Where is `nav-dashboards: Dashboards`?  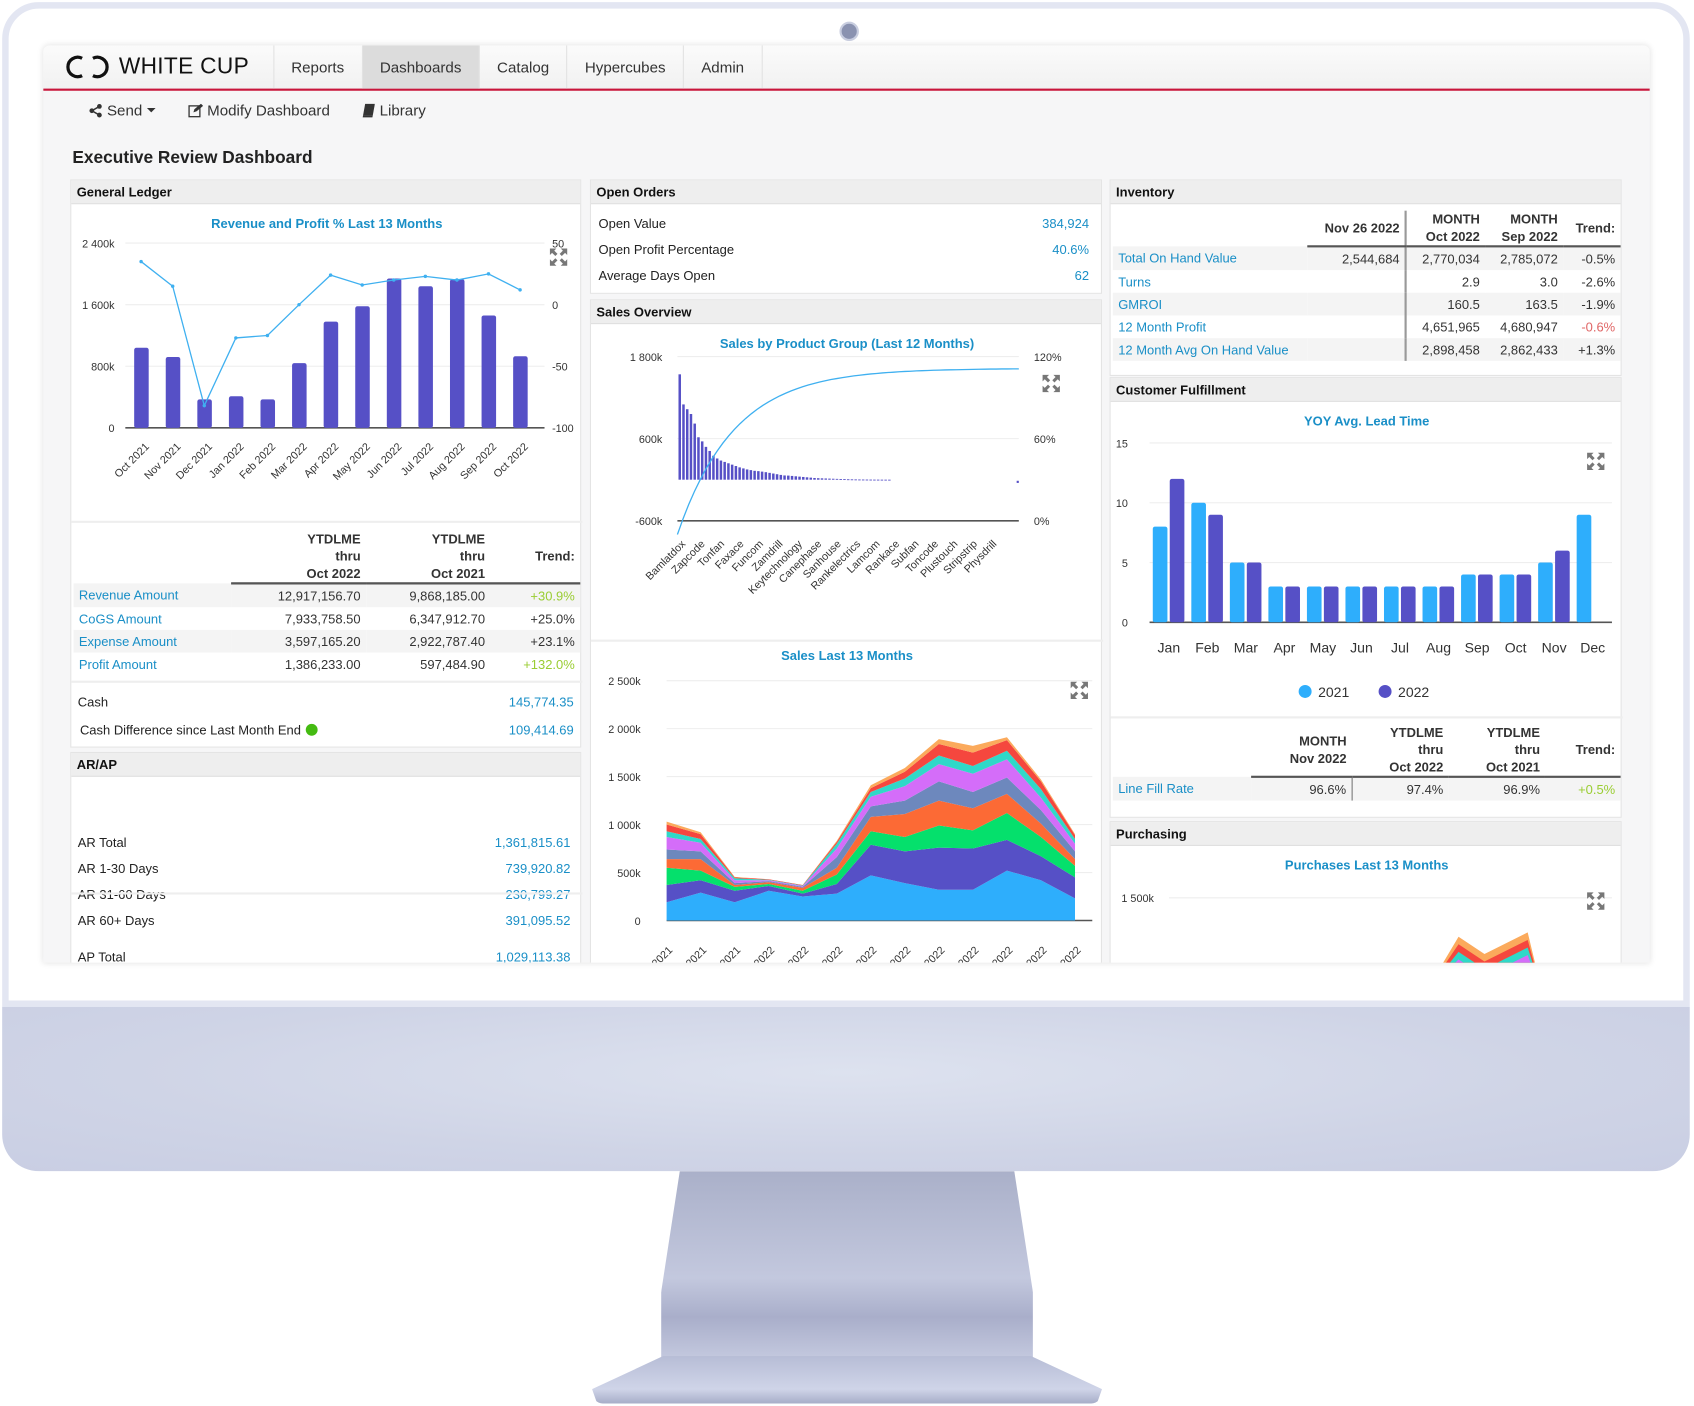
nav-dashboards: Dashboards is located at coordinates (421, 67).